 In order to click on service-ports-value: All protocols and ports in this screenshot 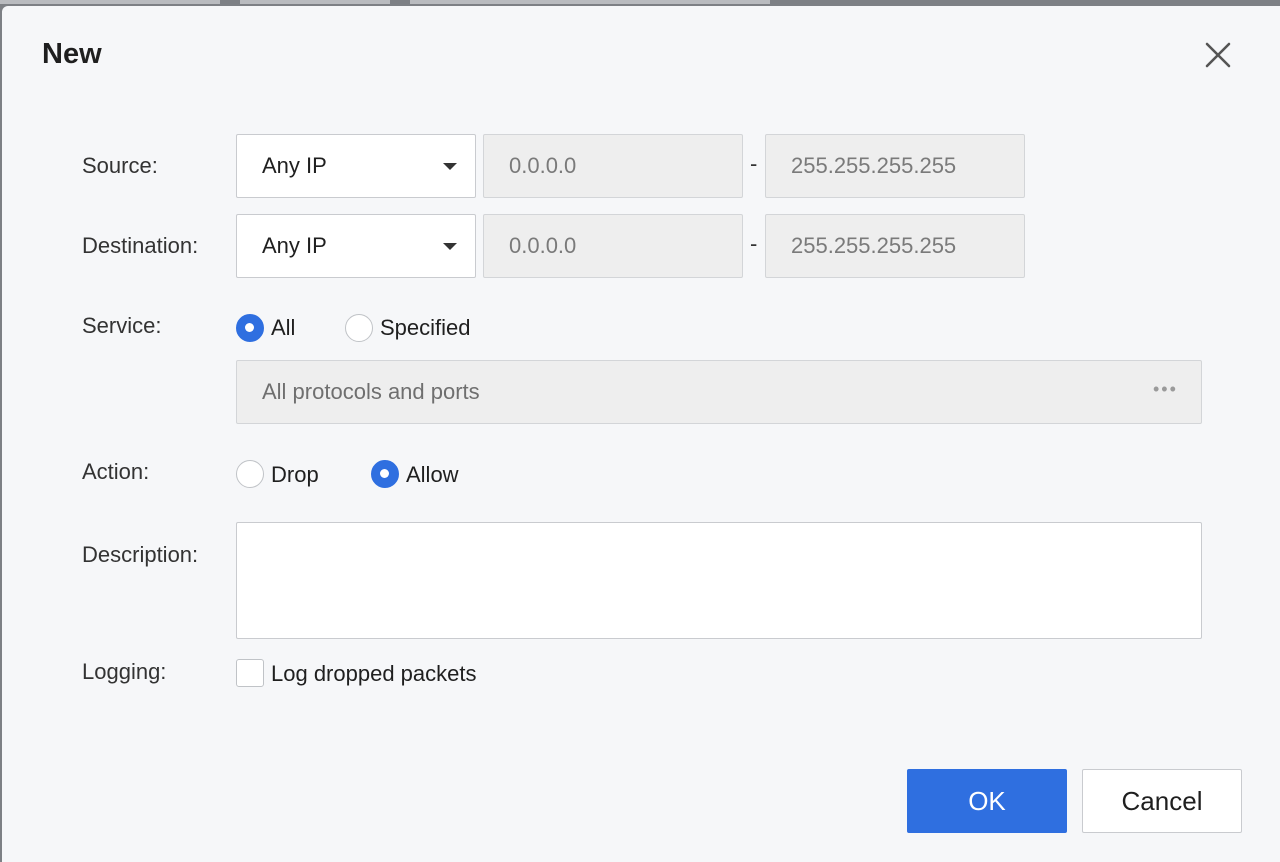, I will do `click(371, 391)`.